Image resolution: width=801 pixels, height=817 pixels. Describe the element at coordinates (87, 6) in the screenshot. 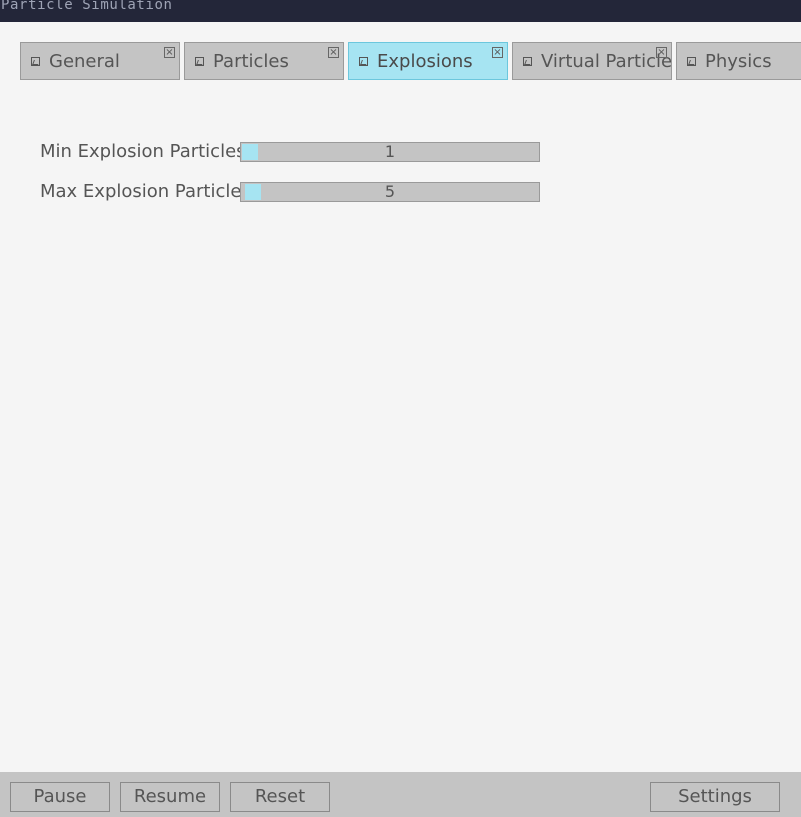

I see `window-title: Particle Simulation` at that location.